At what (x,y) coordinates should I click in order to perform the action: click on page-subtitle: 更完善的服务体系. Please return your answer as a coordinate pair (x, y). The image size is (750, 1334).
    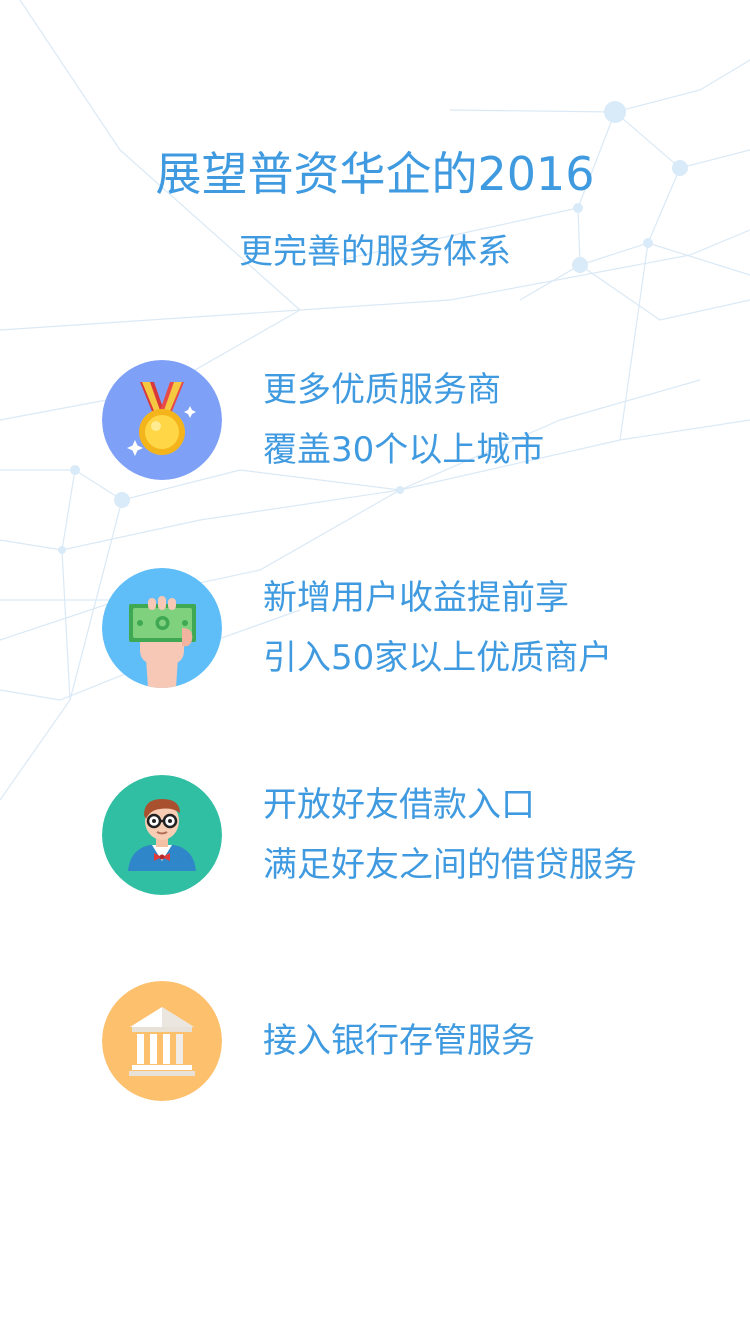
    Looking at the image, I should click on (375, 252).